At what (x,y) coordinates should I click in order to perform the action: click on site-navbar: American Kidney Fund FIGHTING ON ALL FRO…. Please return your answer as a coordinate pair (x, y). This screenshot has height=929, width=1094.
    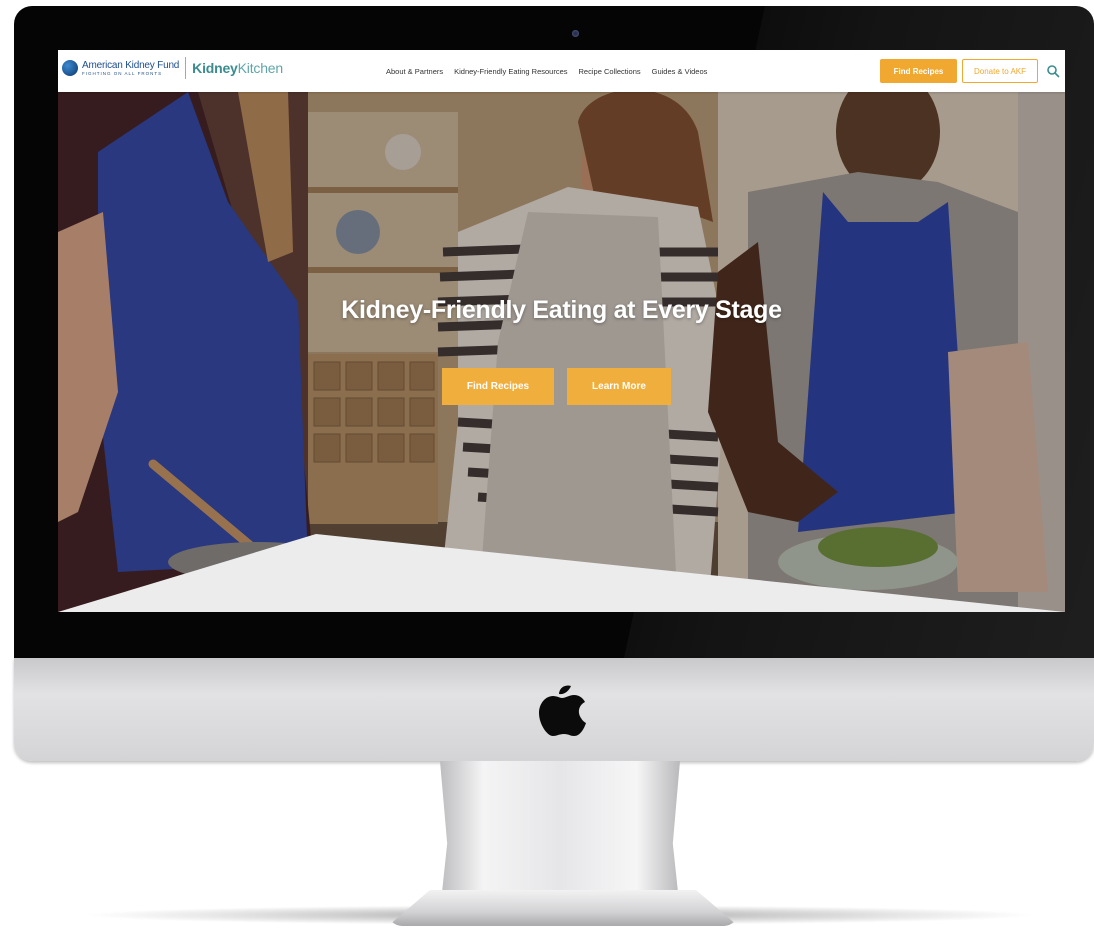
    Looking at the image, I should click on (561, 71).